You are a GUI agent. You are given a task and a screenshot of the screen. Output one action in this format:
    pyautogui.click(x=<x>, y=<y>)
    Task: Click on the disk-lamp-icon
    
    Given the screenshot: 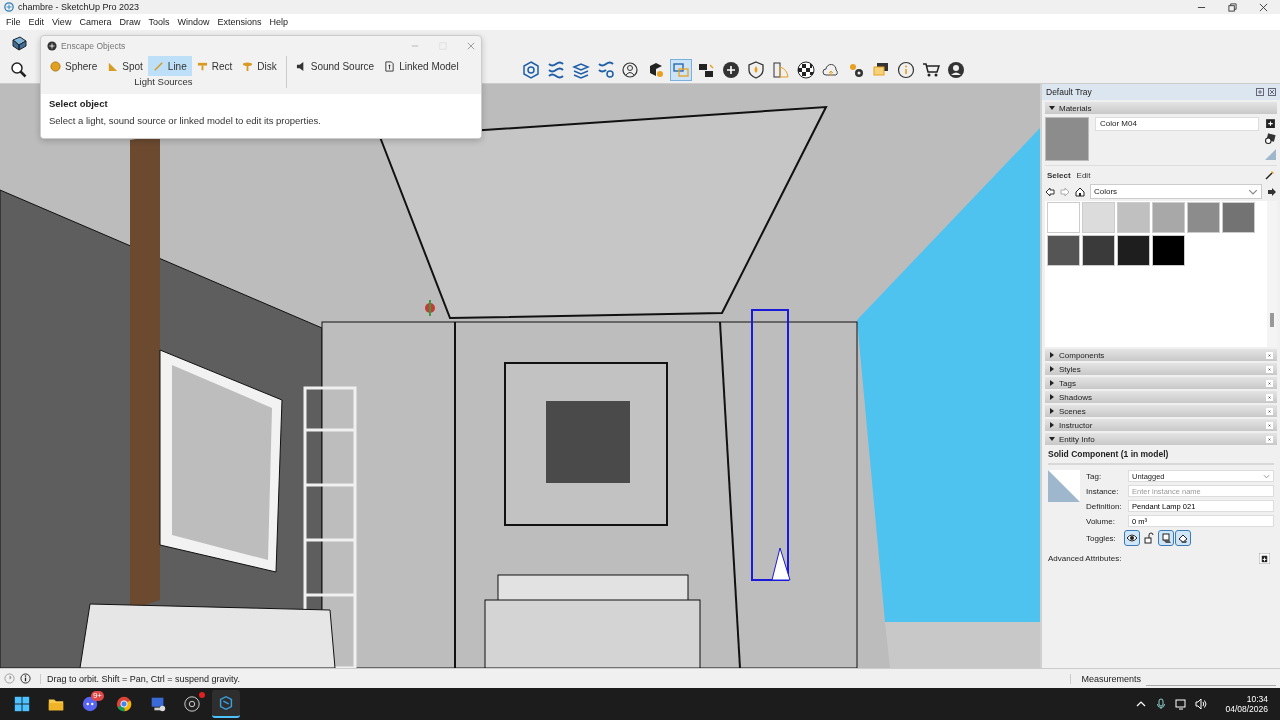 What is the action you would take?
    pyautogui.click(x=248, y=66)
    